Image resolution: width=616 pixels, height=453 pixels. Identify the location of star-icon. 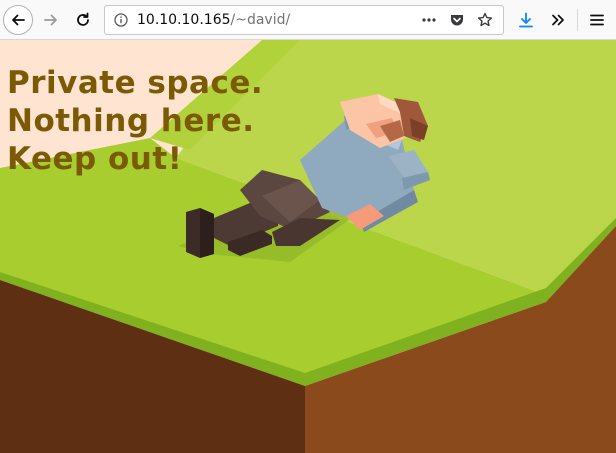
(485, 20).